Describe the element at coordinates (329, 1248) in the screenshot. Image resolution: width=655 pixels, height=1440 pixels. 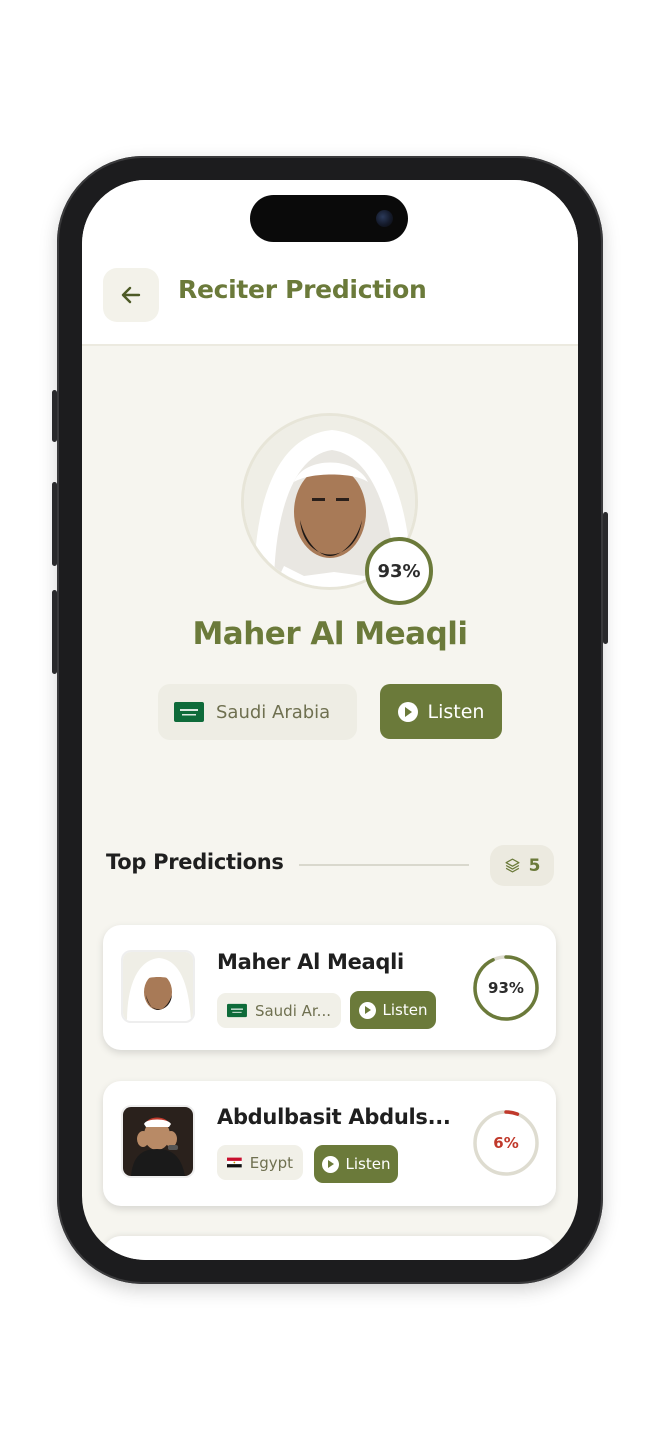
I see `prediction-card` at that location.